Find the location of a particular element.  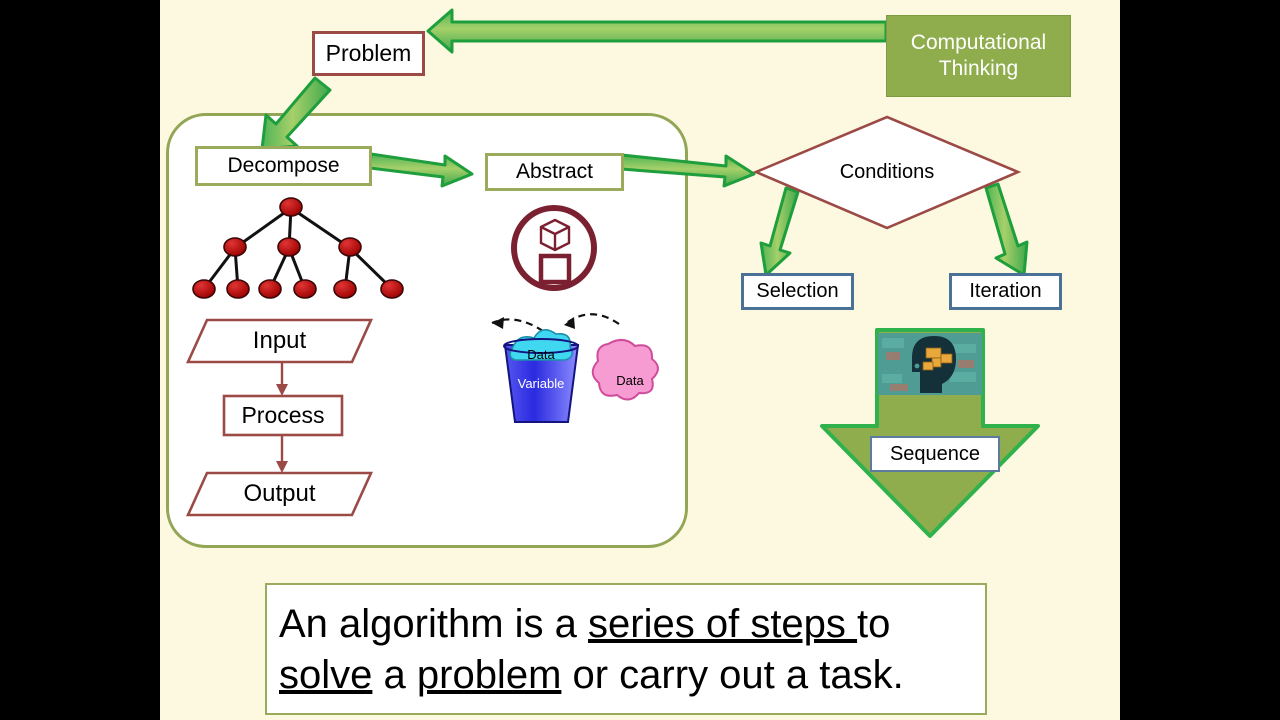

abstract-label: Abstract is located at coordinates (554, 171).